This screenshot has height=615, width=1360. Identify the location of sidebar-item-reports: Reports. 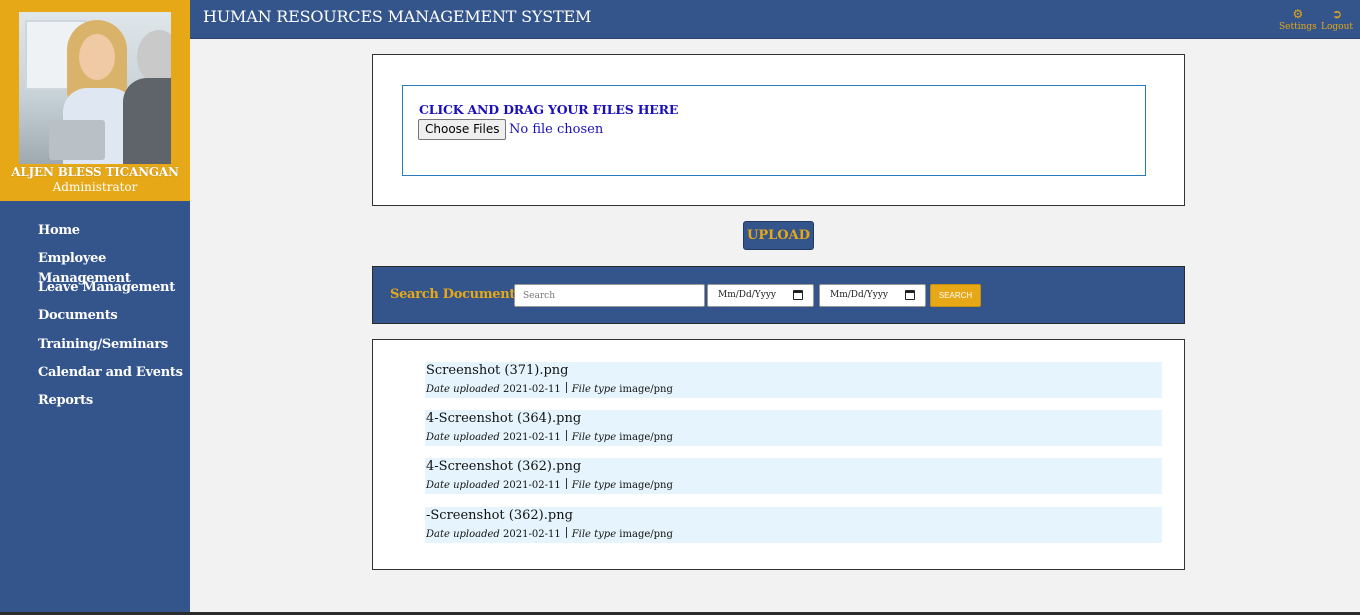
(95, 405).